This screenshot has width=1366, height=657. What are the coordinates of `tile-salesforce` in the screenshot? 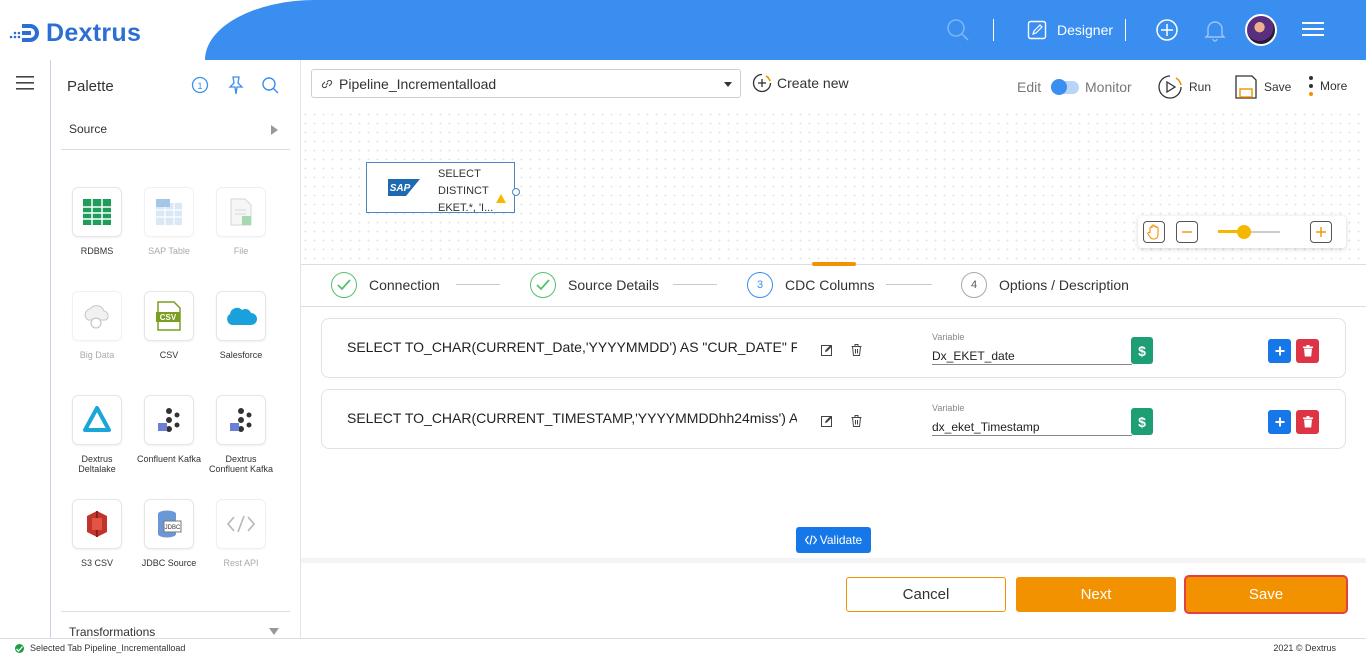 It's located at (241, 316).